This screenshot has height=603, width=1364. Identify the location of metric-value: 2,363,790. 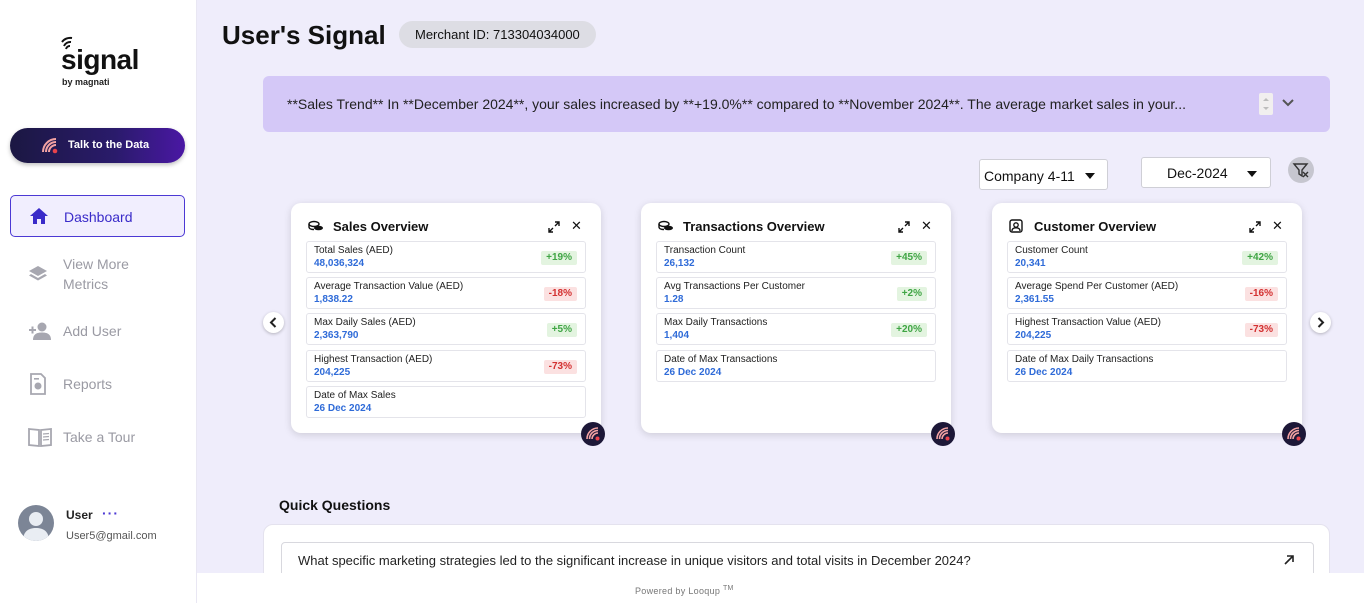
(336, 335).